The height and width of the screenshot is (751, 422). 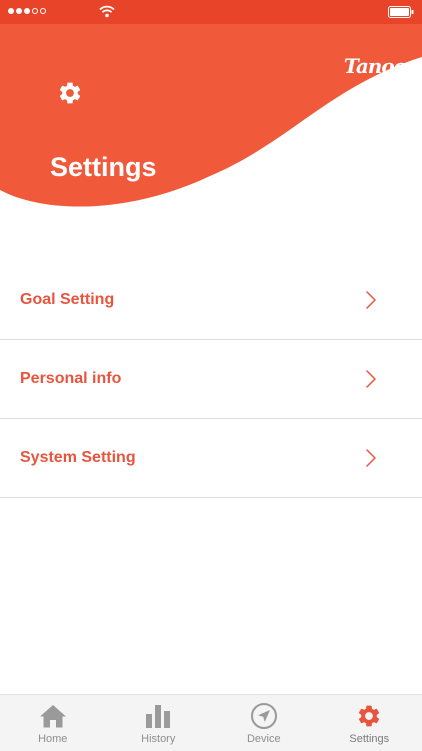 What do you see at coordinates (52, 739) in the screenshot?
I see `tab-label: Home` at bounding box center [52, 739].